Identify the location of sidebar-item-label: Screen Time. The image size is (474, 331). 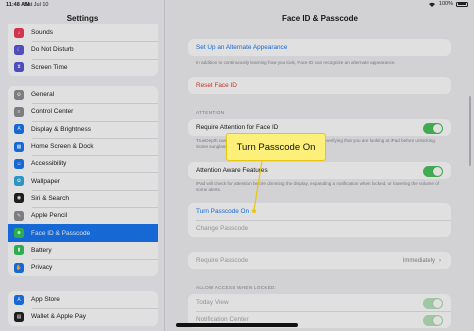
(49, 67).